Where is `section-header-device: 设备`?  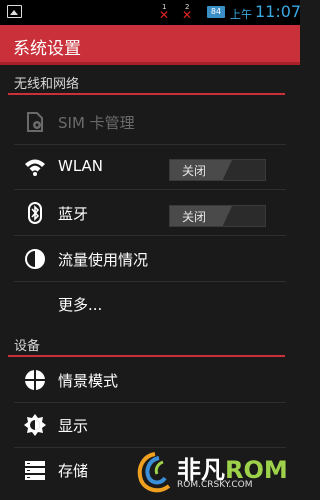 section-header-device: 设备 is located at coordinates (150, 346).